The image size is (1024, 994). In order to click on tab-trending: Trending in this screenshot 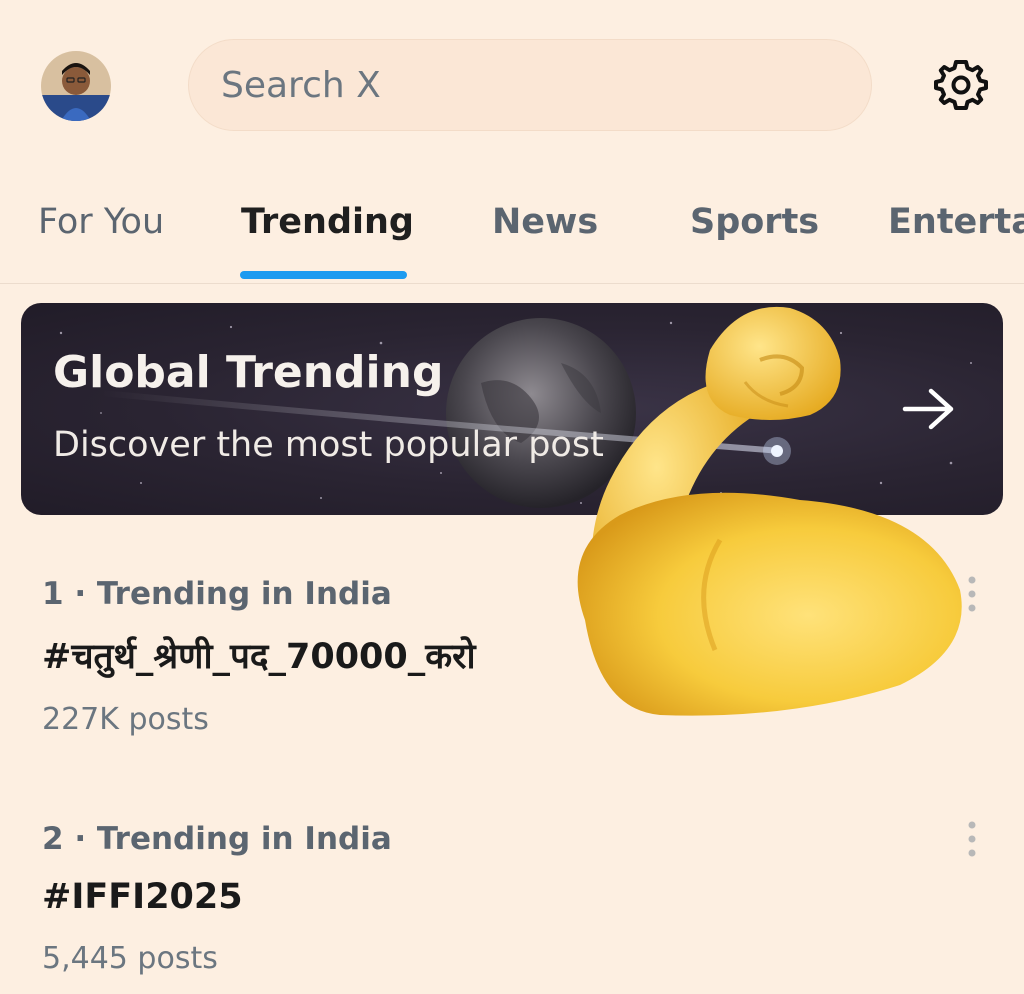, I will do `click(327, 222)`.